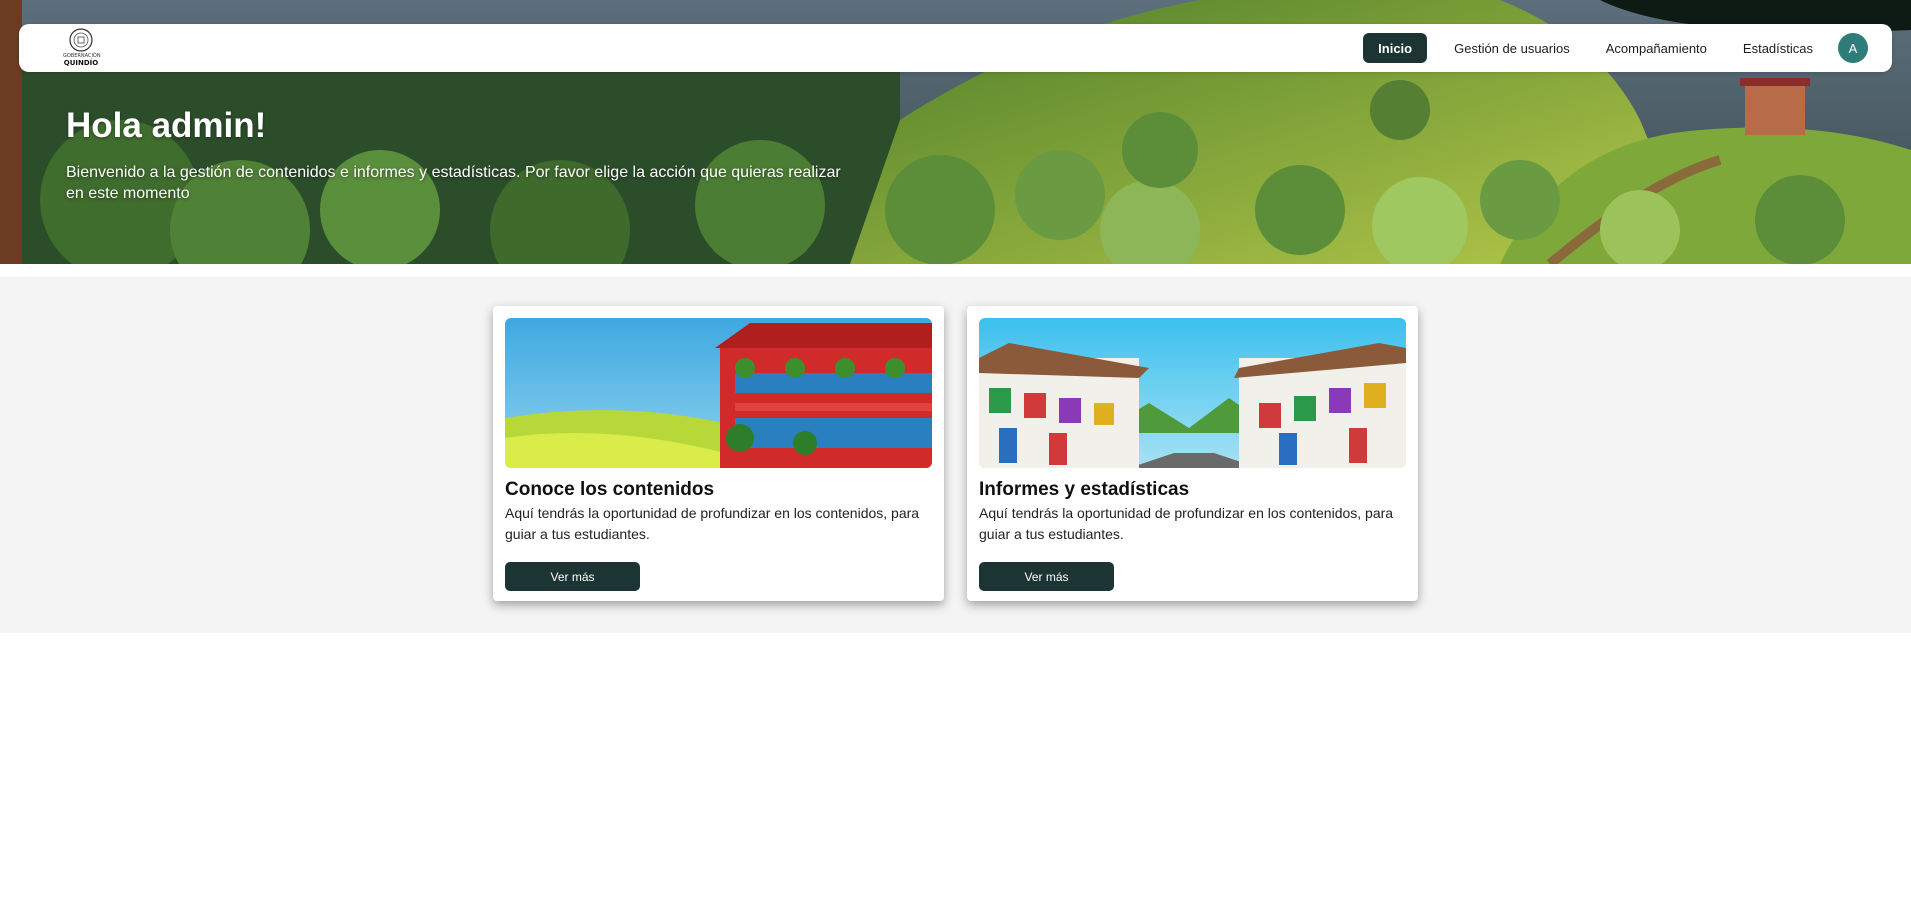 This screenshot has width=1911, height=916. What do you see at coordinates (166, 125) in the screenshot?
I see `hero-title: Hola admin!` at bounding box center [166, 125].